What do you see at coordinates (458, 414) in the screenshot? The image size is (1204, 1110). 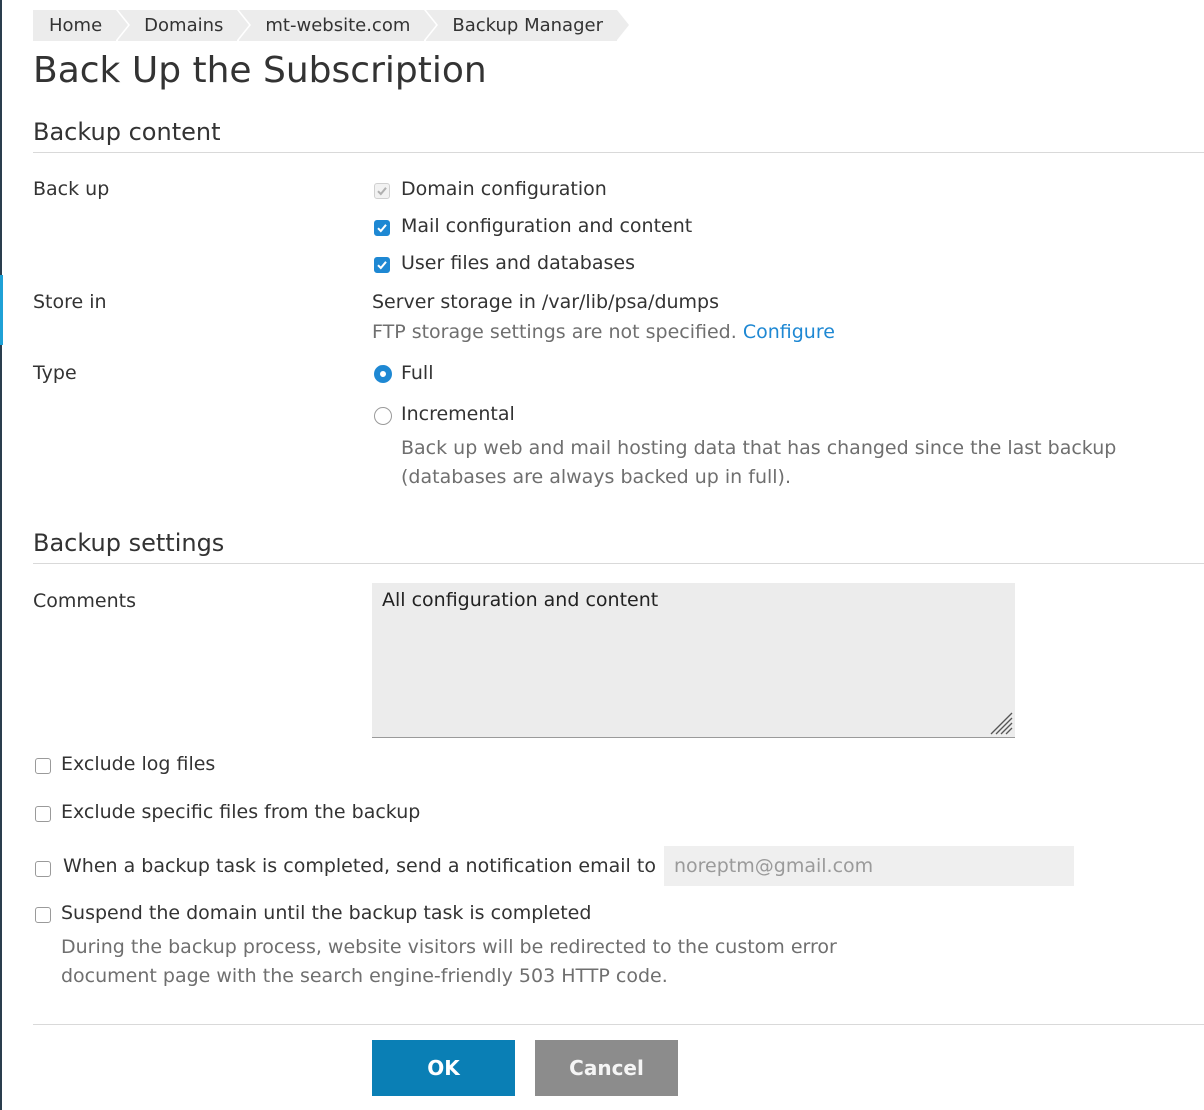 I see `type-incremental-label: Incremental` at bounding box center [458, 414].